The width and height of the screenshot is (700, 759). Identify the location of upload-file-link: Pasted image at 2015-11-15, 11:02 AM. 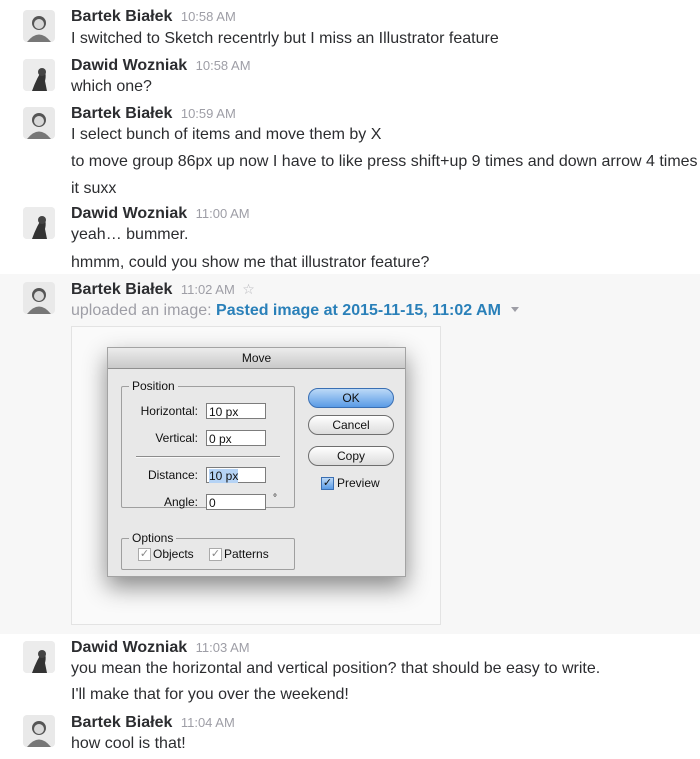
(358, 310).